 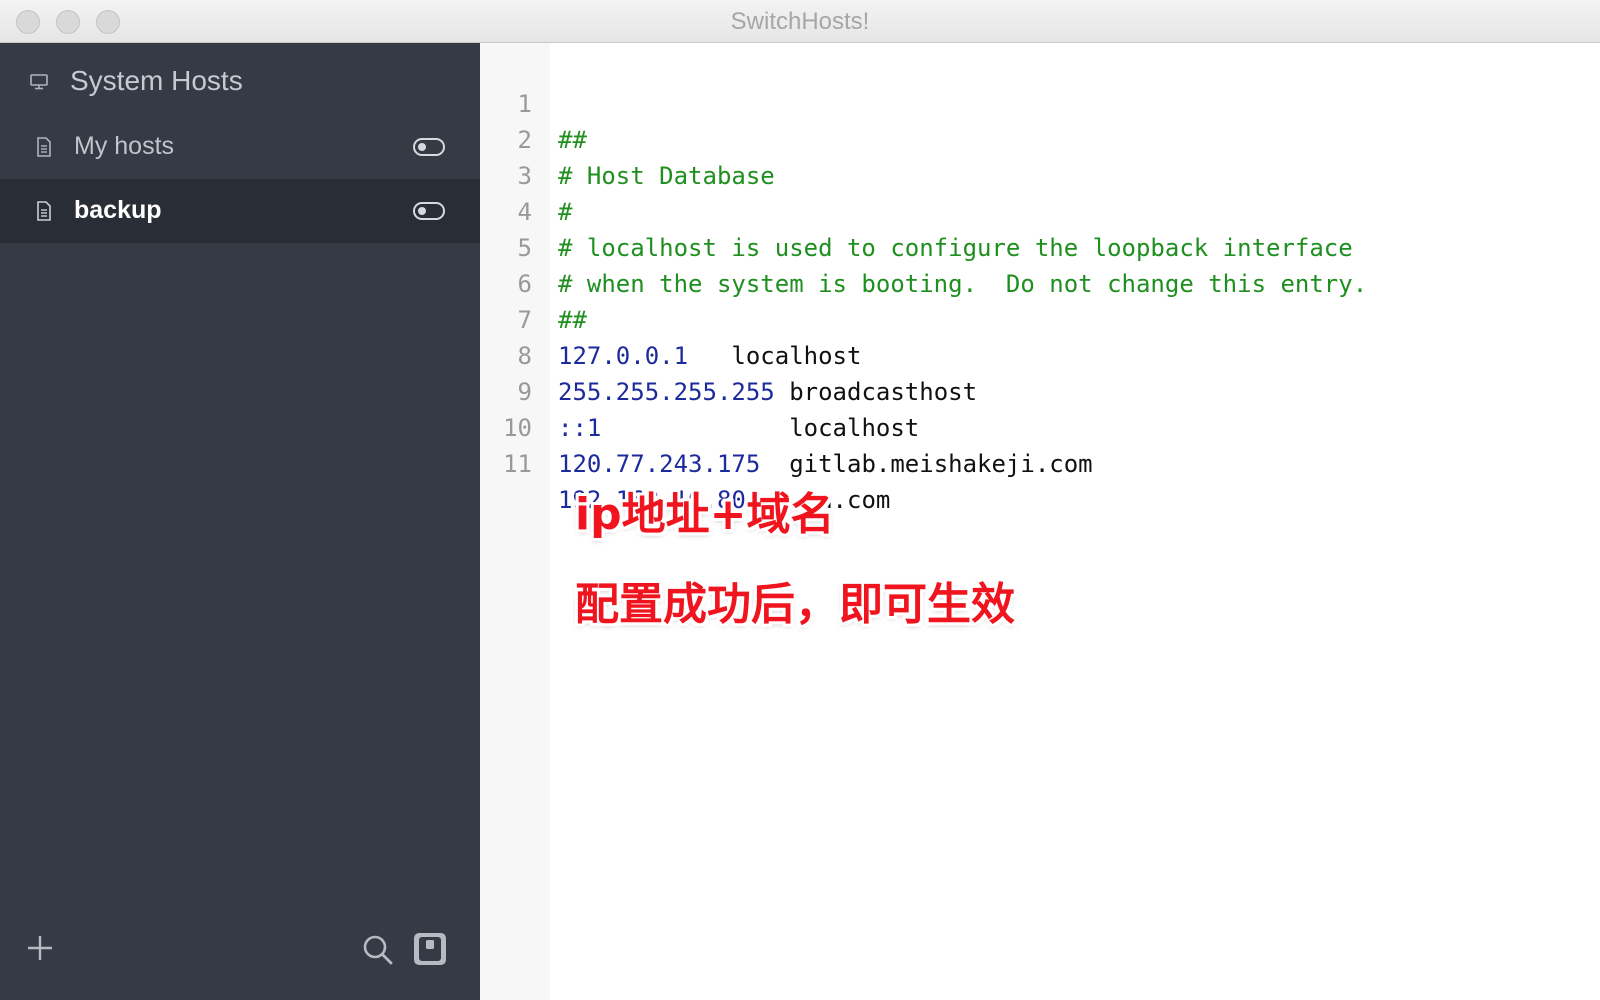 I want to click on code-line: 10 120.77.243.175 gitlab.meishakeji.com, so click(x=1040, y=426).